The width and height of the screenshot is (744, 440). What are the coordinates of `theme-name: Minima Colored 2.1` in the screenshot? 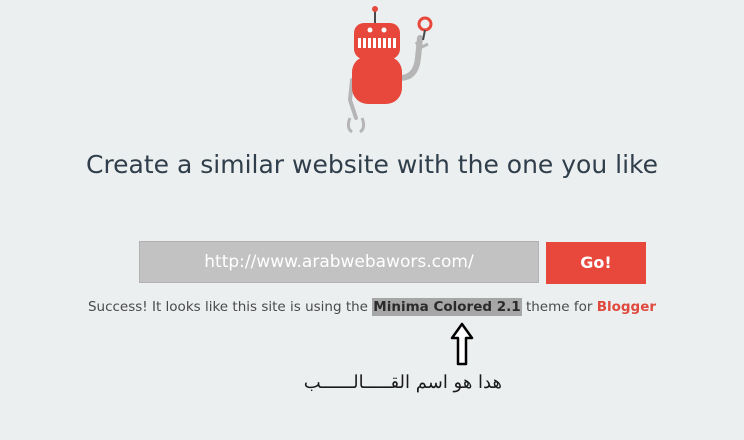 It's located at (447, 307).